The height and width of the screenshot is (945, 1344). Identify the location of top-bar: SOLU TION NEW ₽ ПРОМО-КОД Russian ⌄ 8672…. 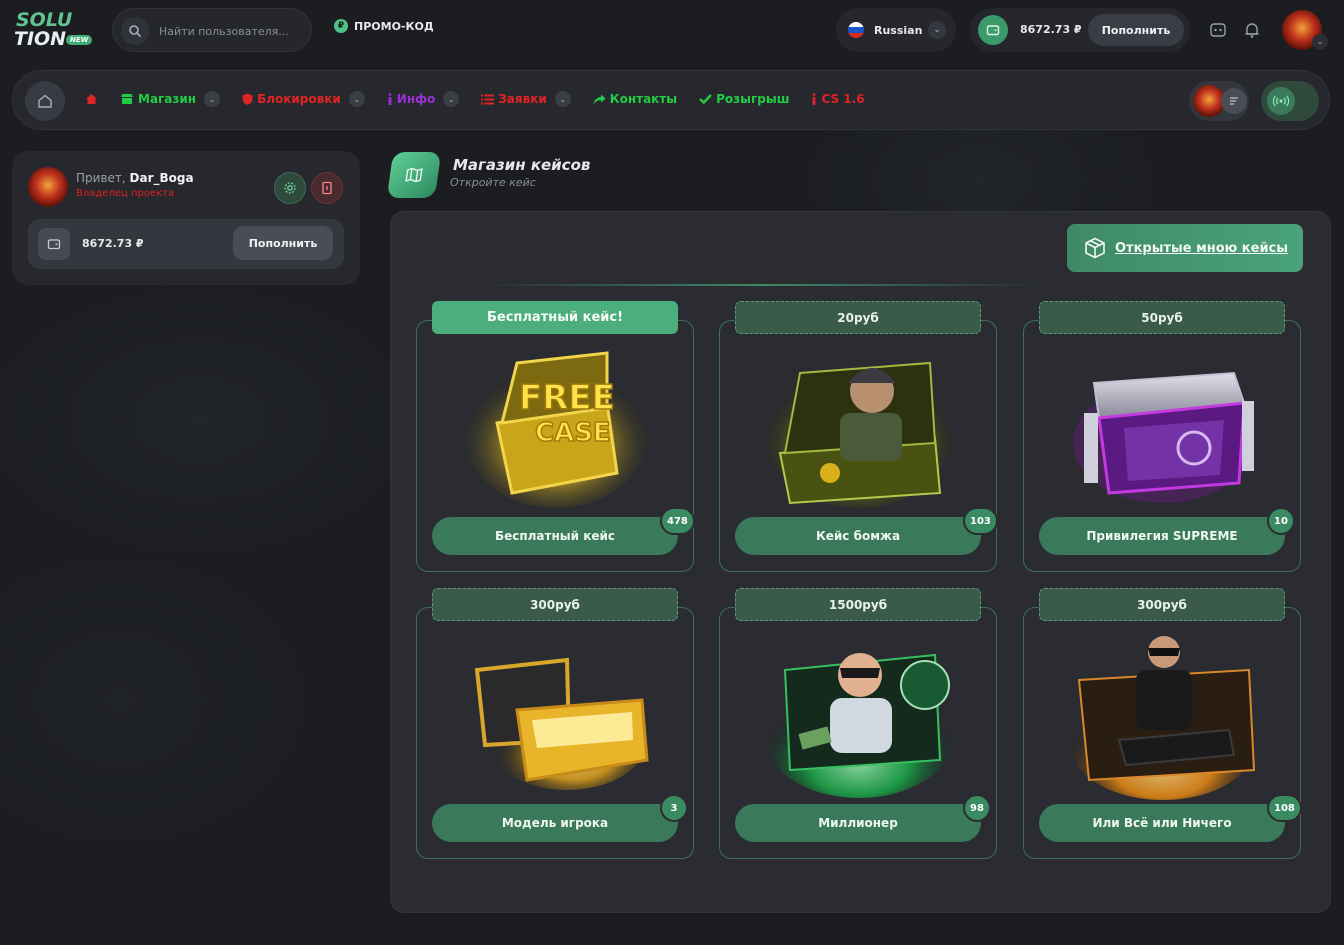
(672, 31).